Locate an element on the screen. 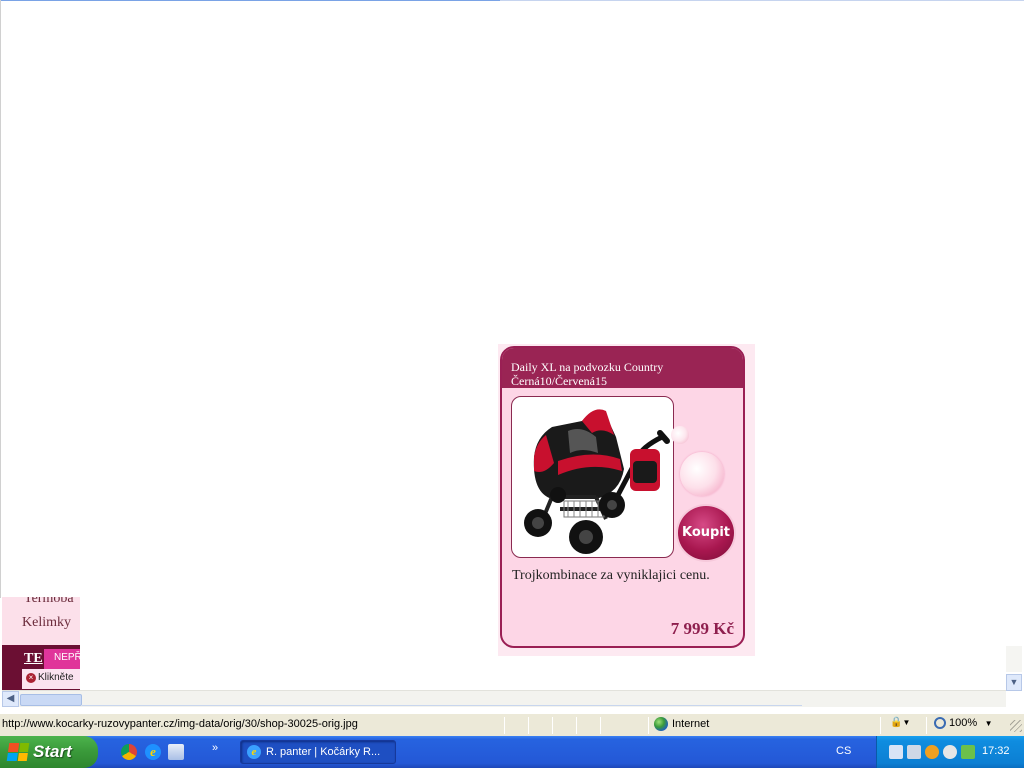 The height and width of the screenshot is (768, 1024). notice-click-link: × Klikněte is located at coordinates (51, 679).